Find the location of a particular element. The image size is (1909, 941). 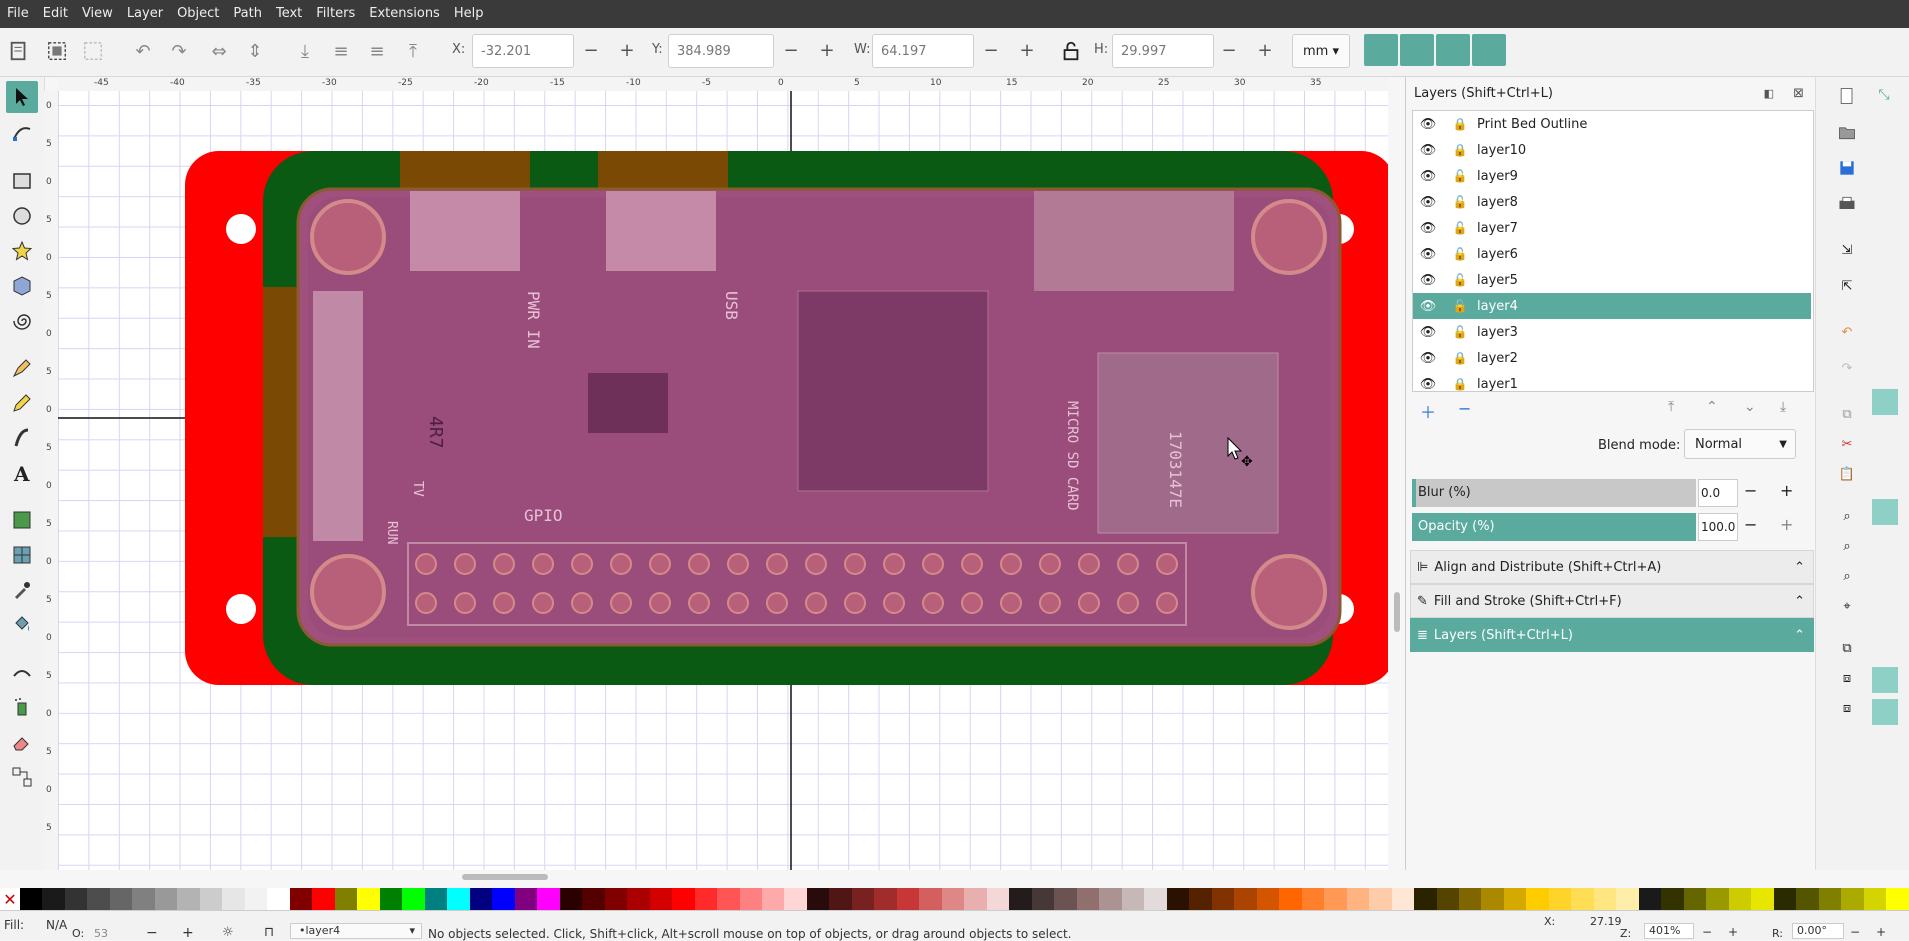

tweak-tool-icon is located at coordinates (22, 672).